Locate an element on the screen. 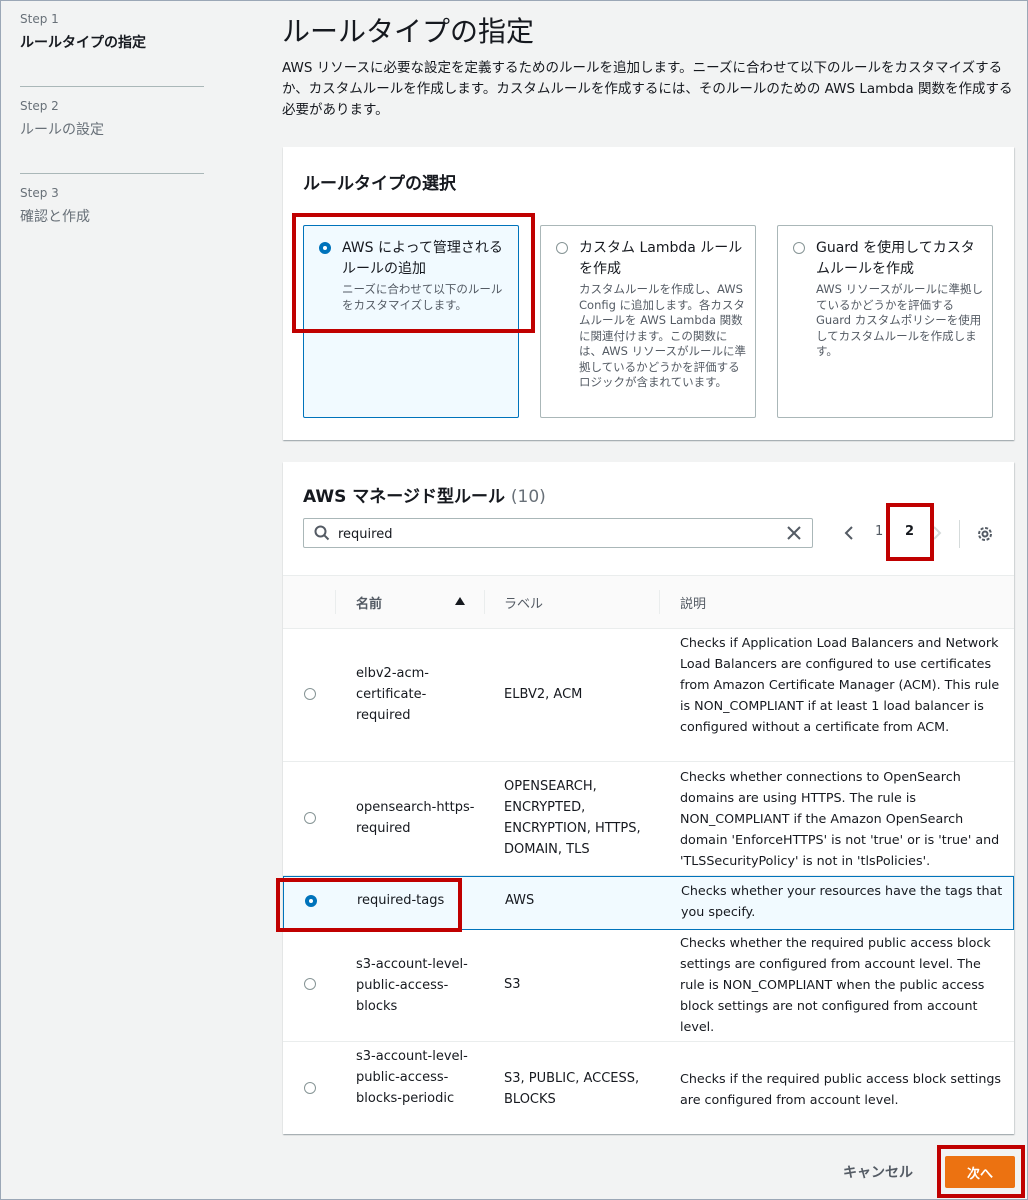 This screenshot has height=1200, width=1028. close-icon is located at coordinates (794, 533).